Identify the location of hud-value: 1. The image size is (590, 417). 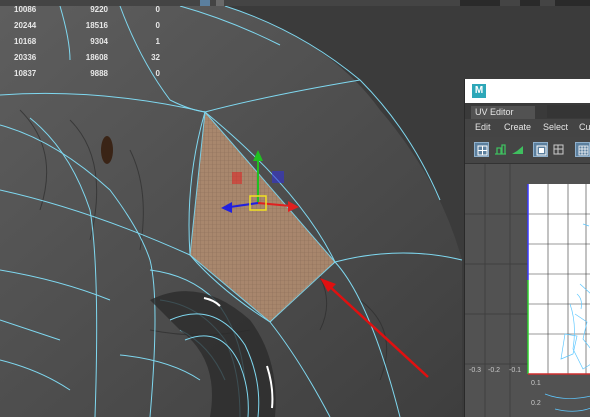
(157, 41).